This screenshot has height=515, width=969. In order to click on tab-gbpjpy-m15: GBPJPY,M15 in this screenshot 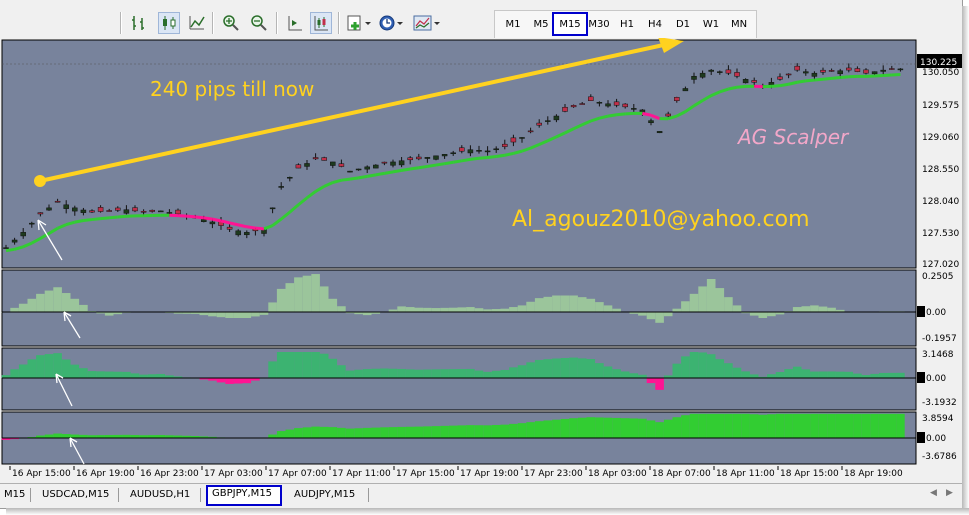, I will do `click(244, 495)`.